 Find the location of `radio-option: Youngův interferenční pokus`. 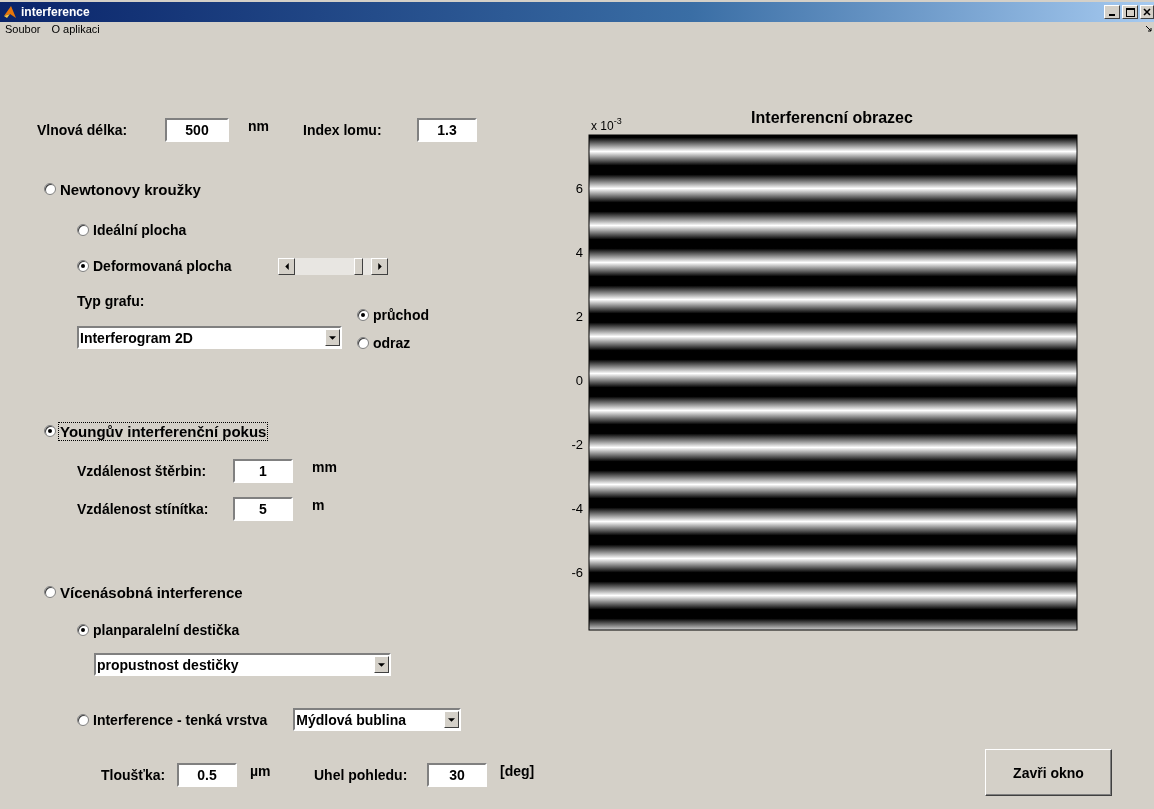

radio-option: Youngův interferenční pokus is located at coordinates (156, 431).